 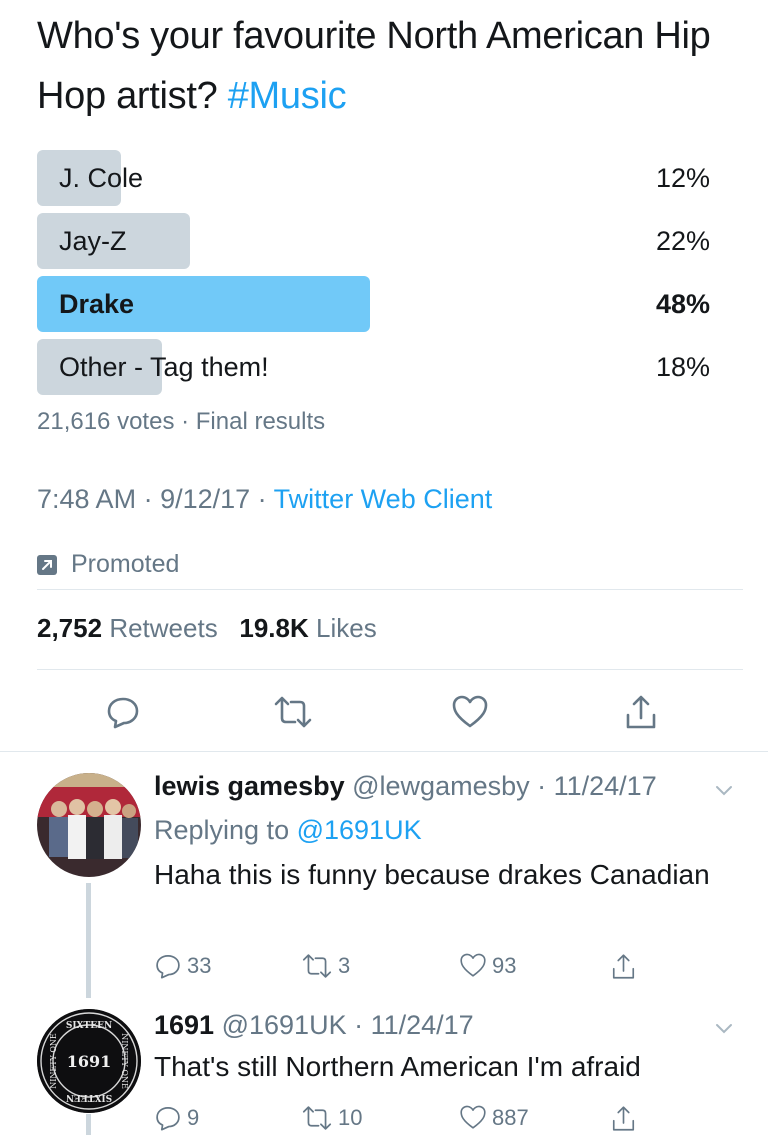 I want to click on reply-author-name: 1691, so click(x=184, y=1025).